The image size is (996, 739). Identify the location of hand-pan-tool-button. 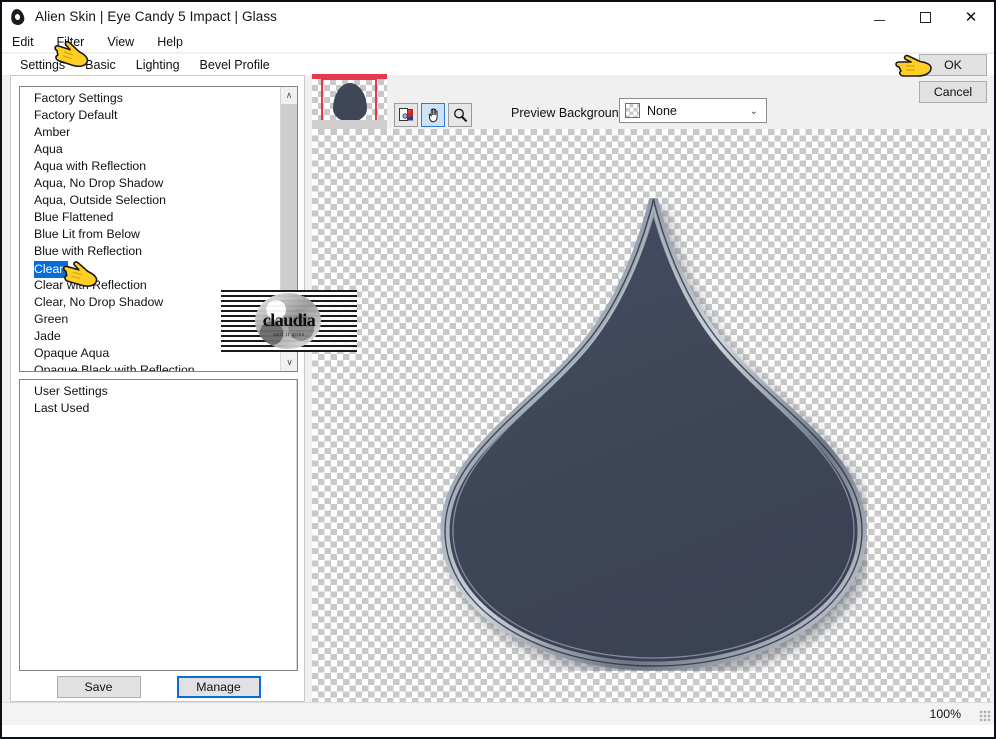
(433, 115).